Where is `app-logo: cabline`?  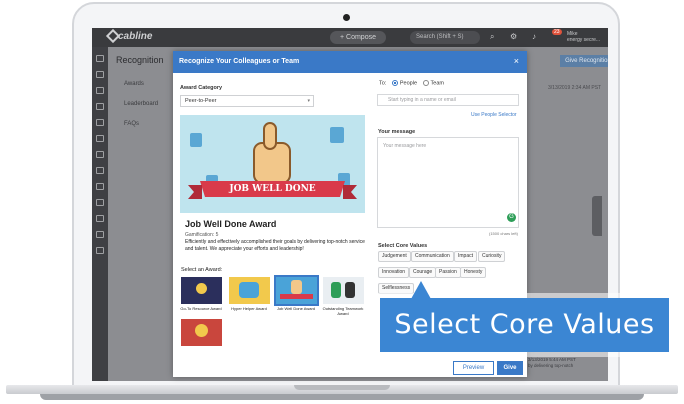 app-logo: cabline is located at coordinates (135, 36).